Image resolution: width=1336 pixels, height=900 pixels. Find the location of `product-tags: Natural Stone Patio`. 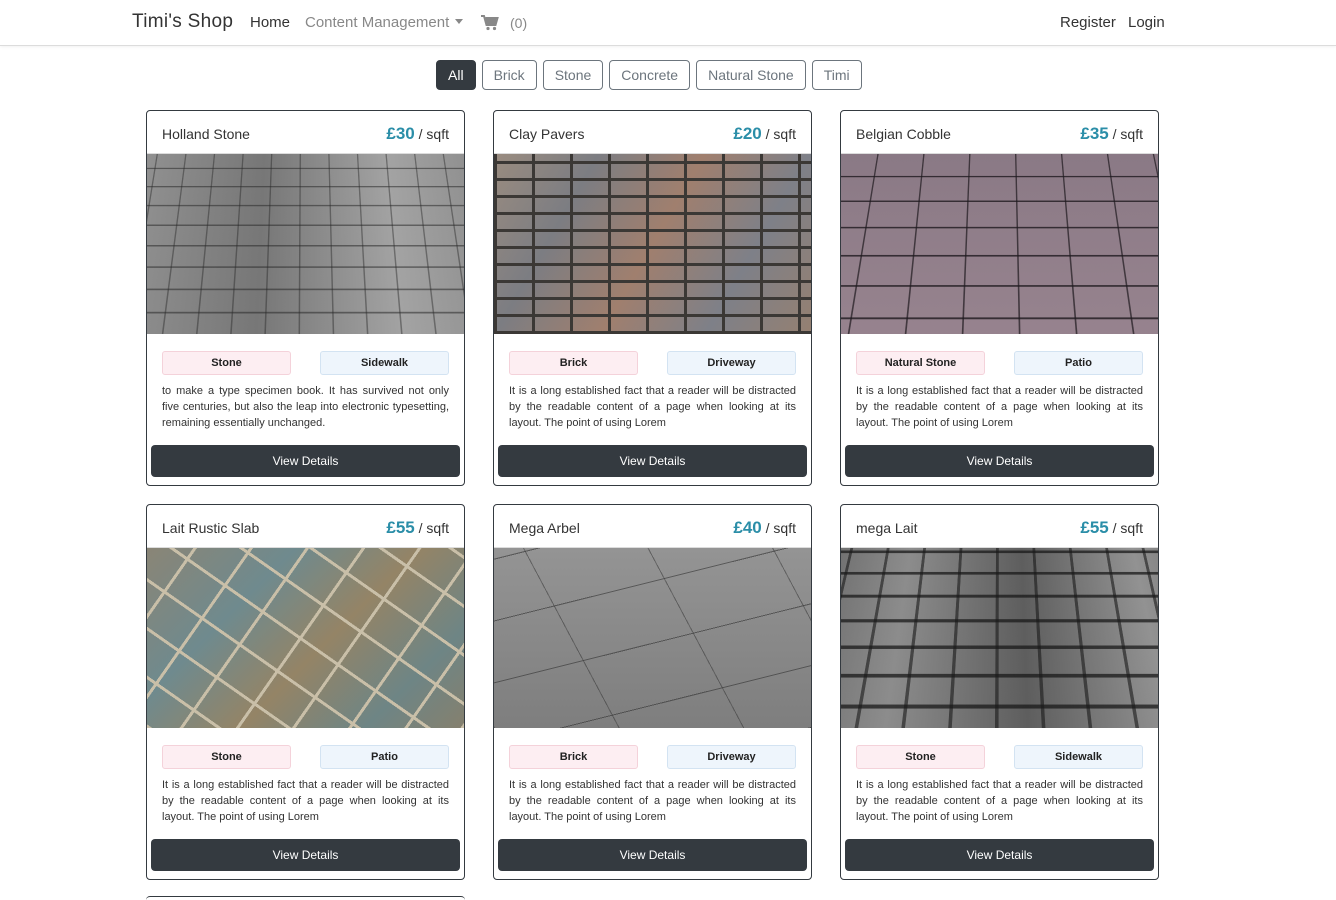

product-tags: Natural Stone Patio is located at coordinates (999, 363).